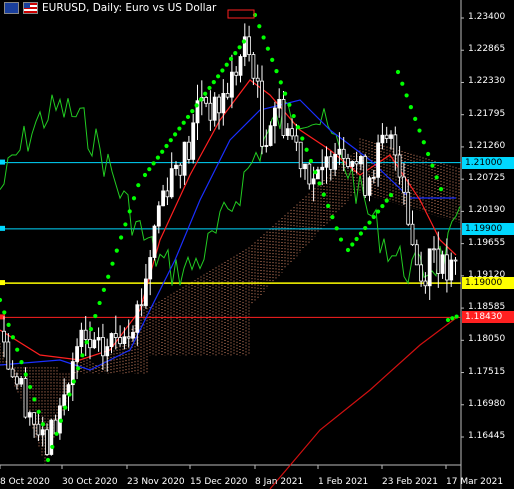 This screenshot has width=514, height=489. I want to click on time-tick-label: 17 Mar 2021, so click(475, 482).